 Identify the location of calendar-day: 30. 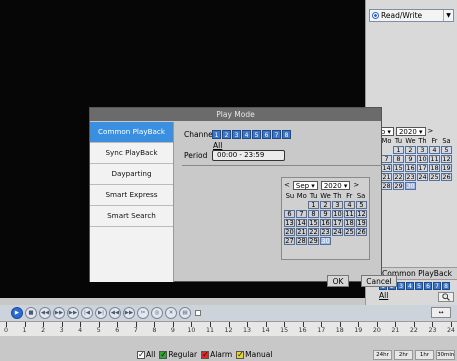
(325, 241).